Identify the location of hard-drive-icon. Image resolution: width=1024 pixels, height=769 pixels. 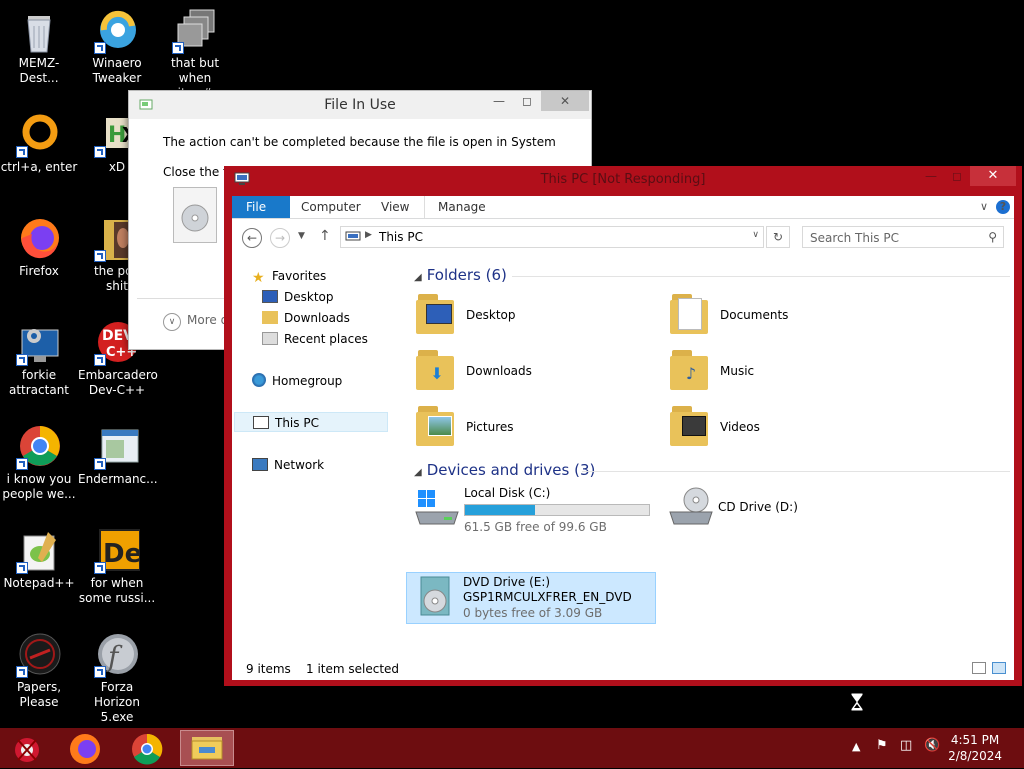
(437, 506).